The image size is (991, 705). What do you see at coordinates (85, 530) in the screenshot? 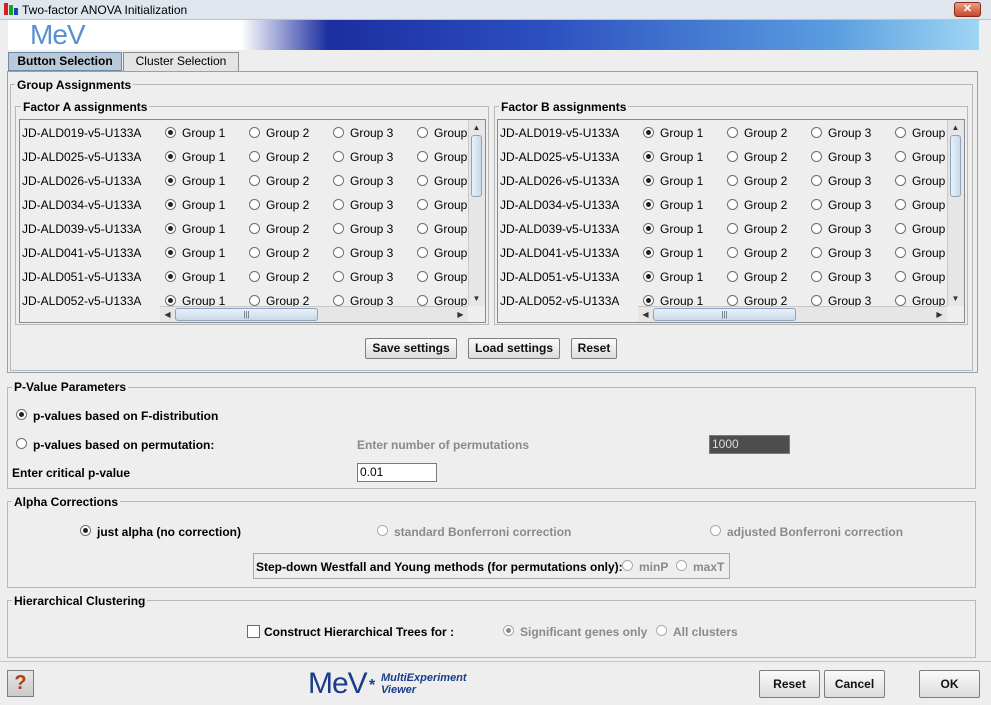
I see `just-alpha-radio` at bounding box center [85, 530].